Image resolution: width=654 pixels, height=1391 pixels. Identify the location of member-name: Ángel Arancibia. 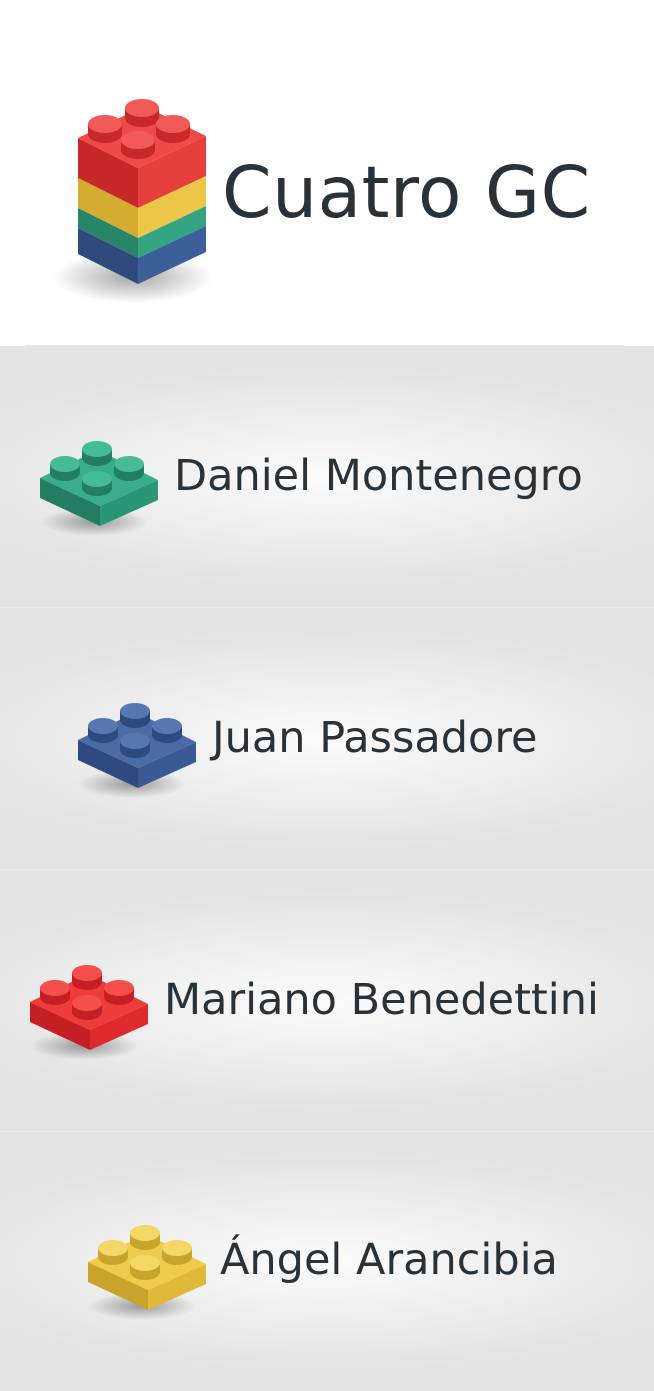
(389, 1260).